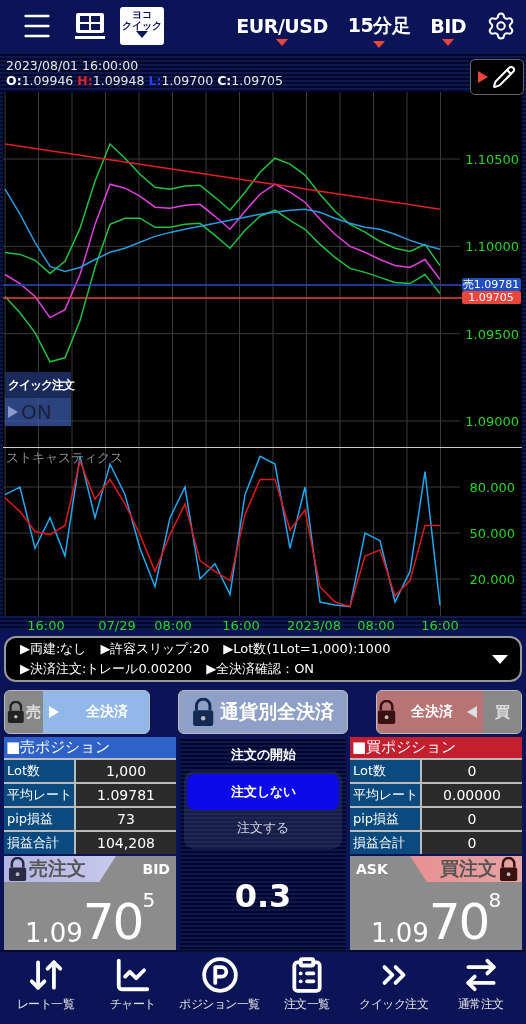 The width and height of the screenshot is (526, 1024). Describe the element at coordinates (504, 77) in the screenshot. I see `pencil-icon` at that location.